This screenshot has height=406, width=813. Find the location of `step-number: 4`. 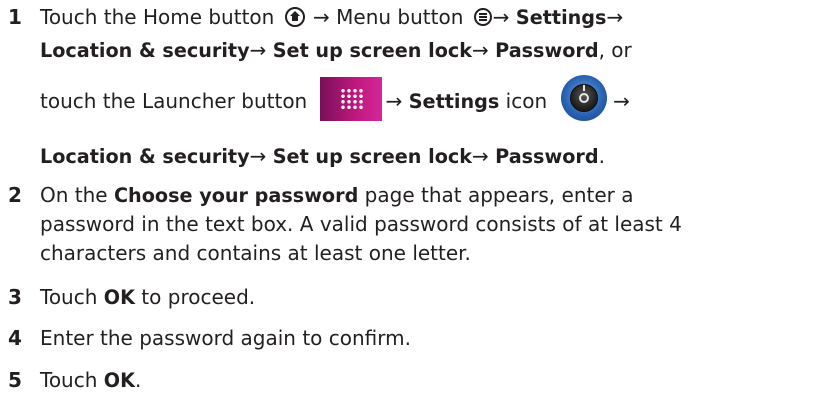

step-number: 4 is located at coordinates (15, 338).